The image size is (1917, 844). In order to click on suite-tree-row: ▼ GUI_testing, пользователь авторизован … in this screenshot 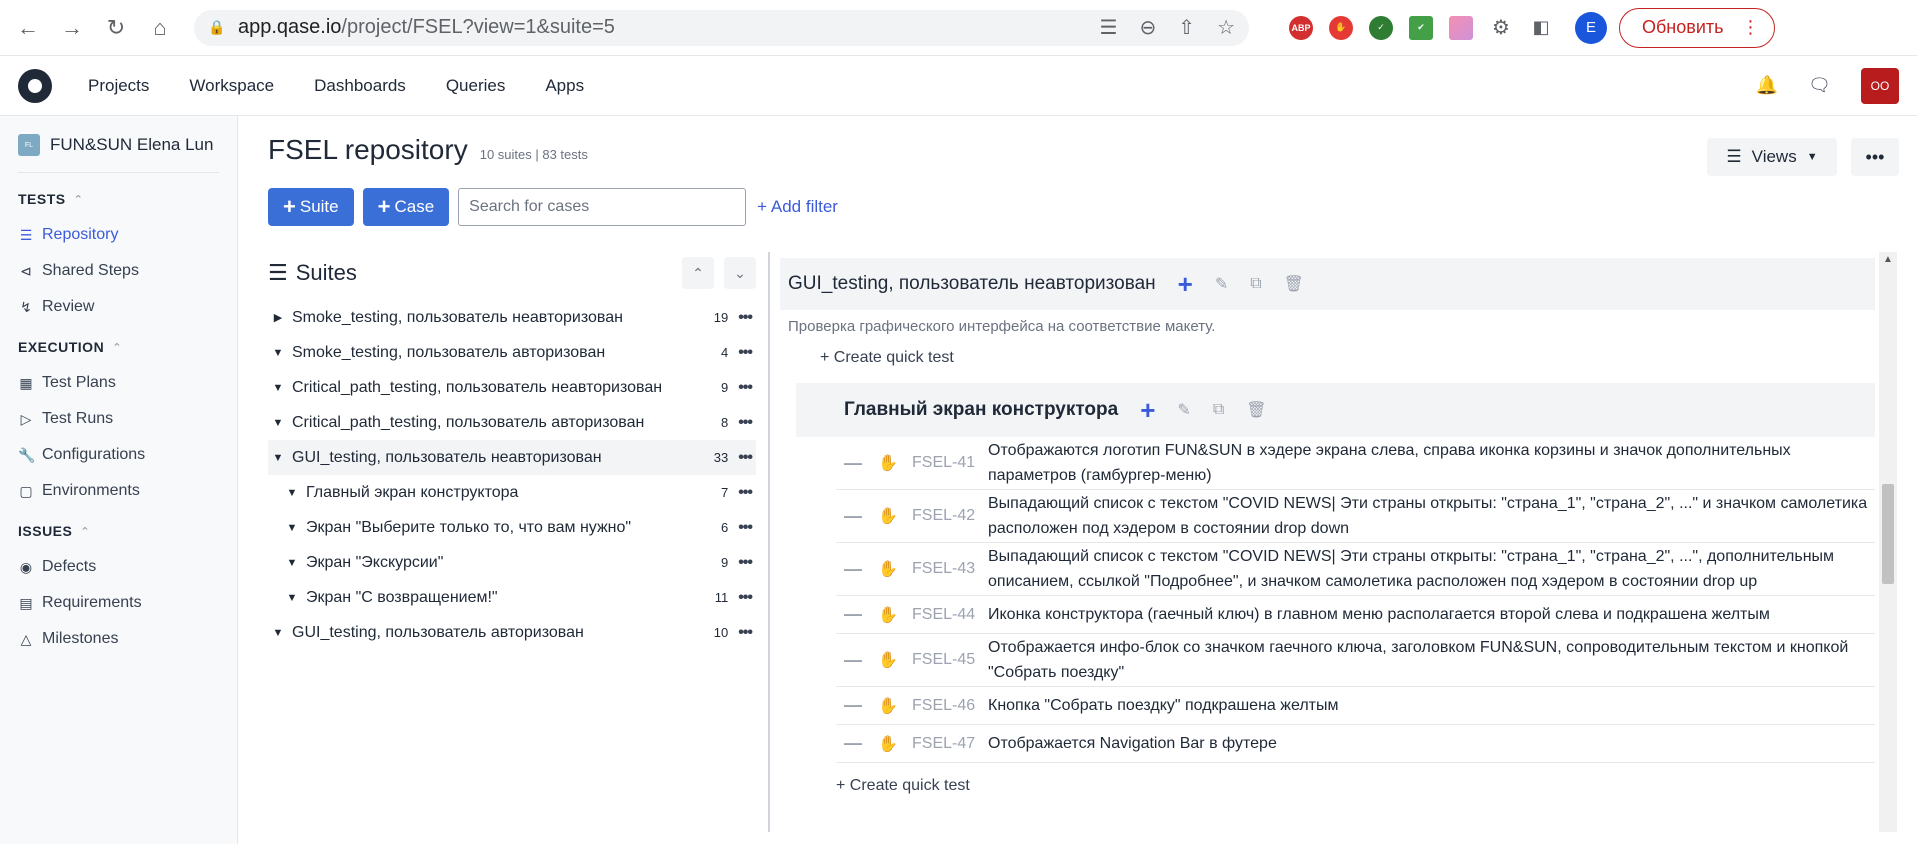, I will do `click(512, 632)`.